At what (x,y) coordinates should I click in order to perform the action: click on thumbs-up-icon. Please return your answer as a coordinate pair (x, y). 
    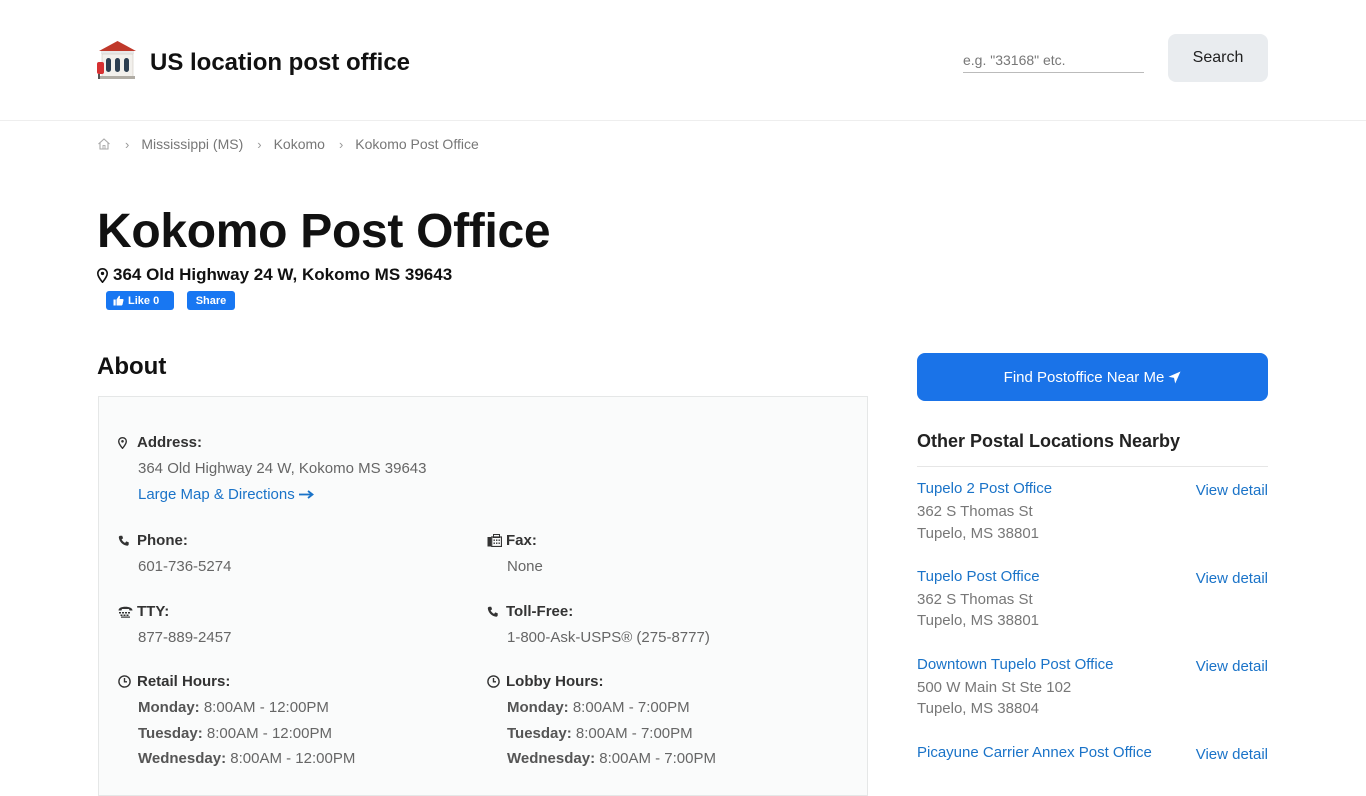
    Looking at the image, I should click on (118, 300).